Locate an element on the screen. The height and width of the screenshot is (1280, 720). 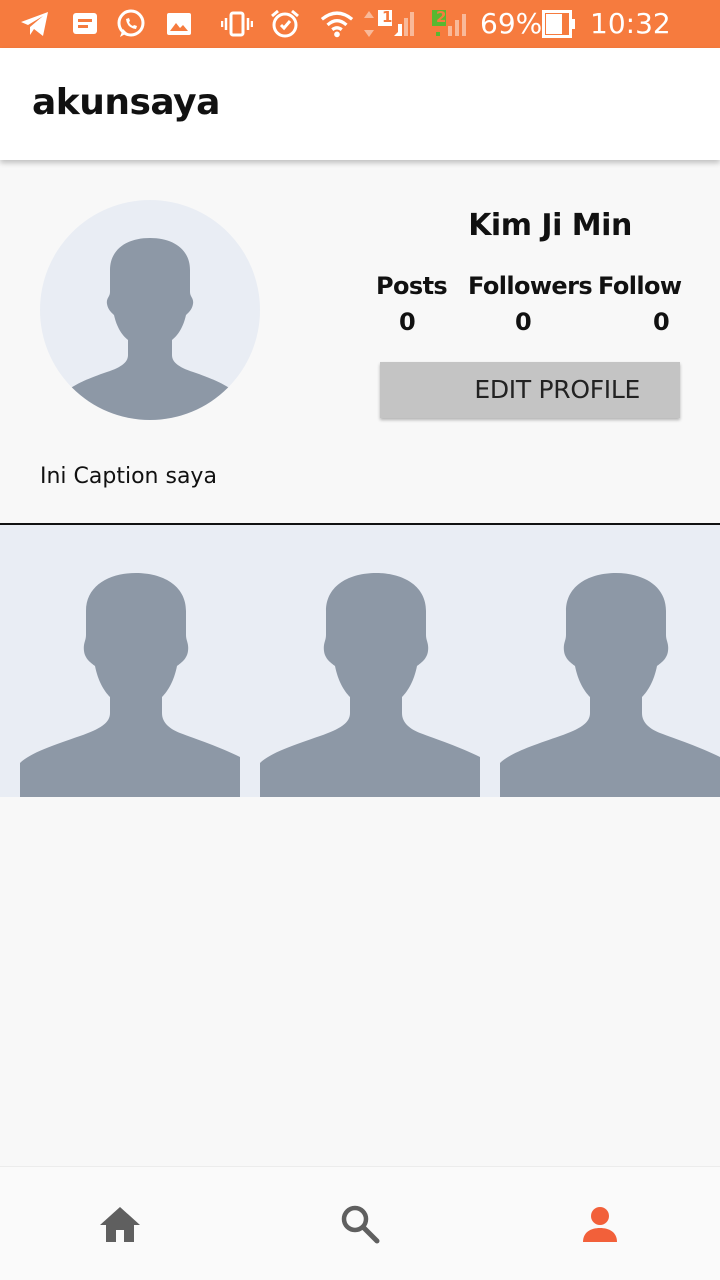
vibrate-icon is located at coordinates (237, 24).